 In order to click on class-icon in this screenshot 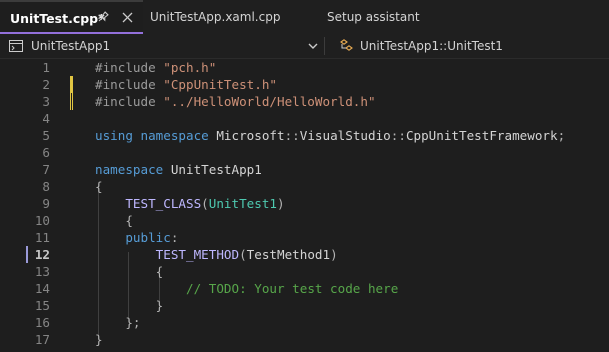, I will do `click(346, 45)`.